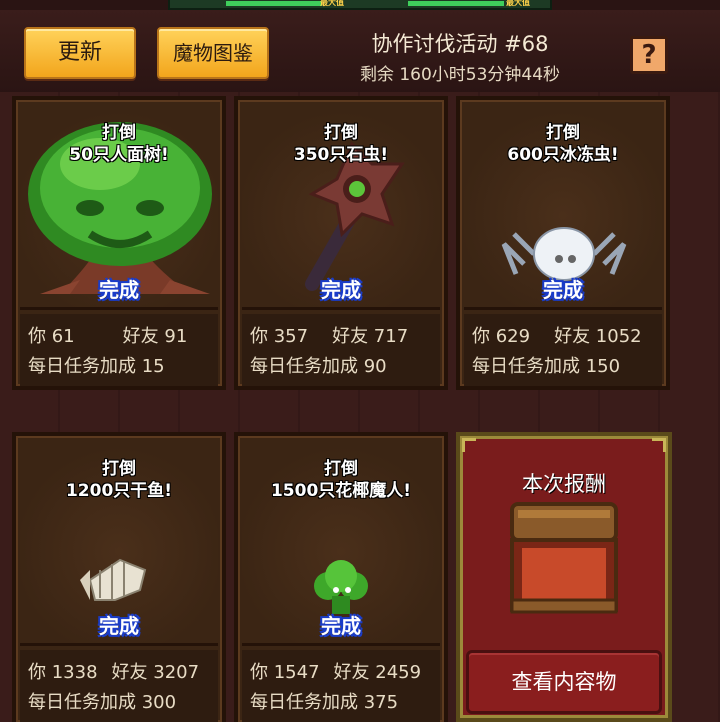  Describe the element at coordinates (546, 366) in the screenshot. I see `daily-bonus: 每日任务加成 150` at that location.